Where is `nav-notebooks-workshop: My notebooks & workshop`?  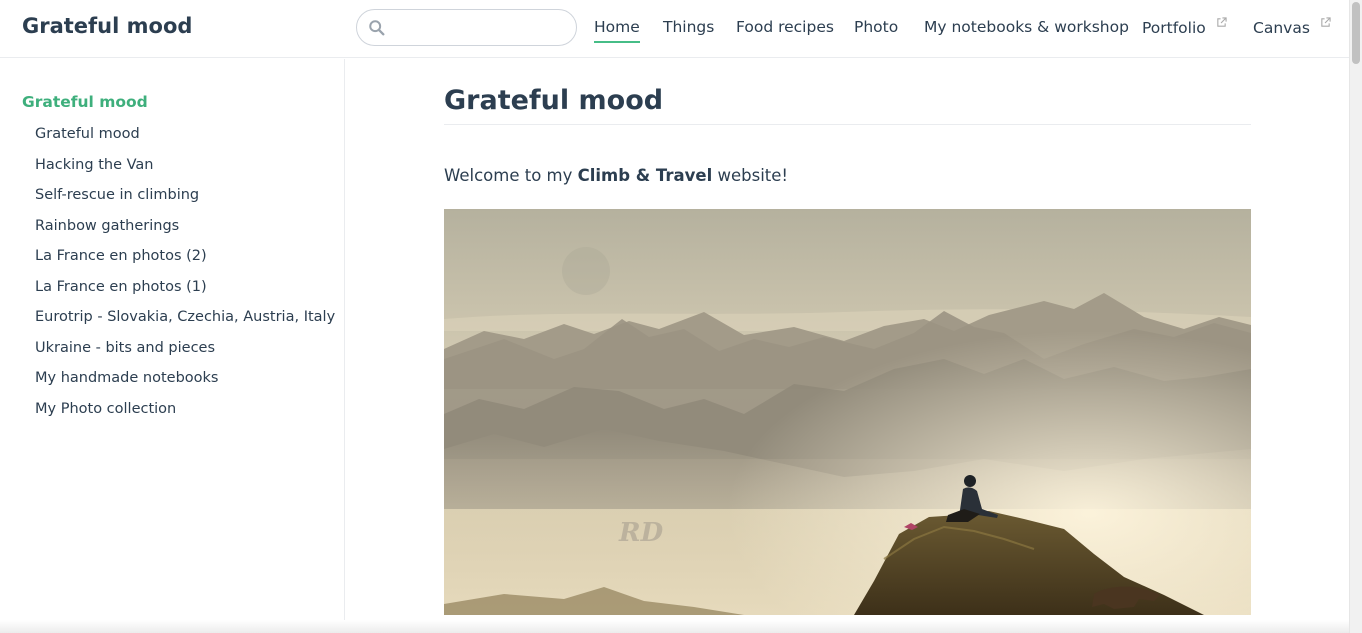
nav-notebooks-workshop: My notebooks & workshop is located at coordinates (1026, 27).